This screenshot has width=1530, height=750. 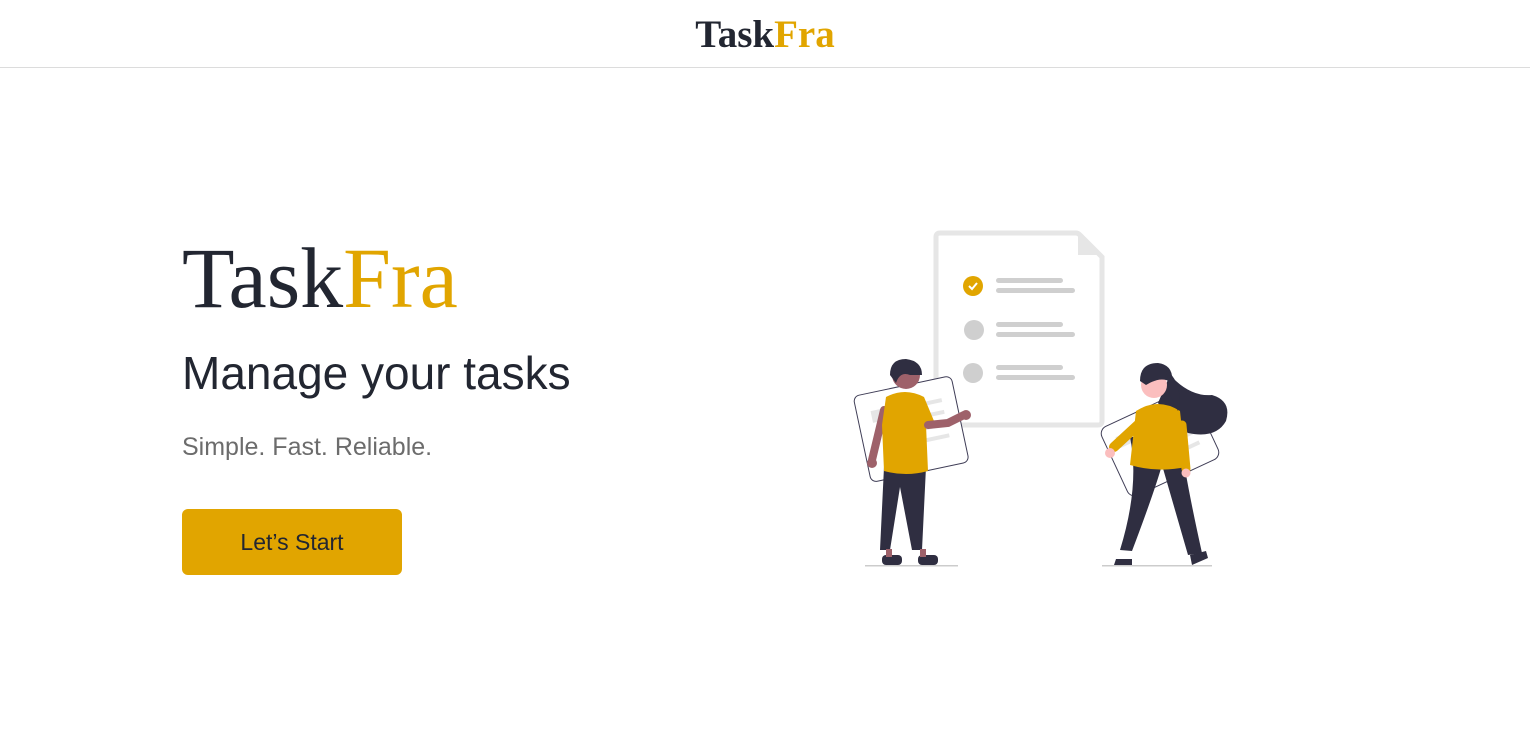 What do you see at coordinates (263, 278) in the screenshot?
I see `hero-brand-part-task: Task` at bounding box center [263, 278].